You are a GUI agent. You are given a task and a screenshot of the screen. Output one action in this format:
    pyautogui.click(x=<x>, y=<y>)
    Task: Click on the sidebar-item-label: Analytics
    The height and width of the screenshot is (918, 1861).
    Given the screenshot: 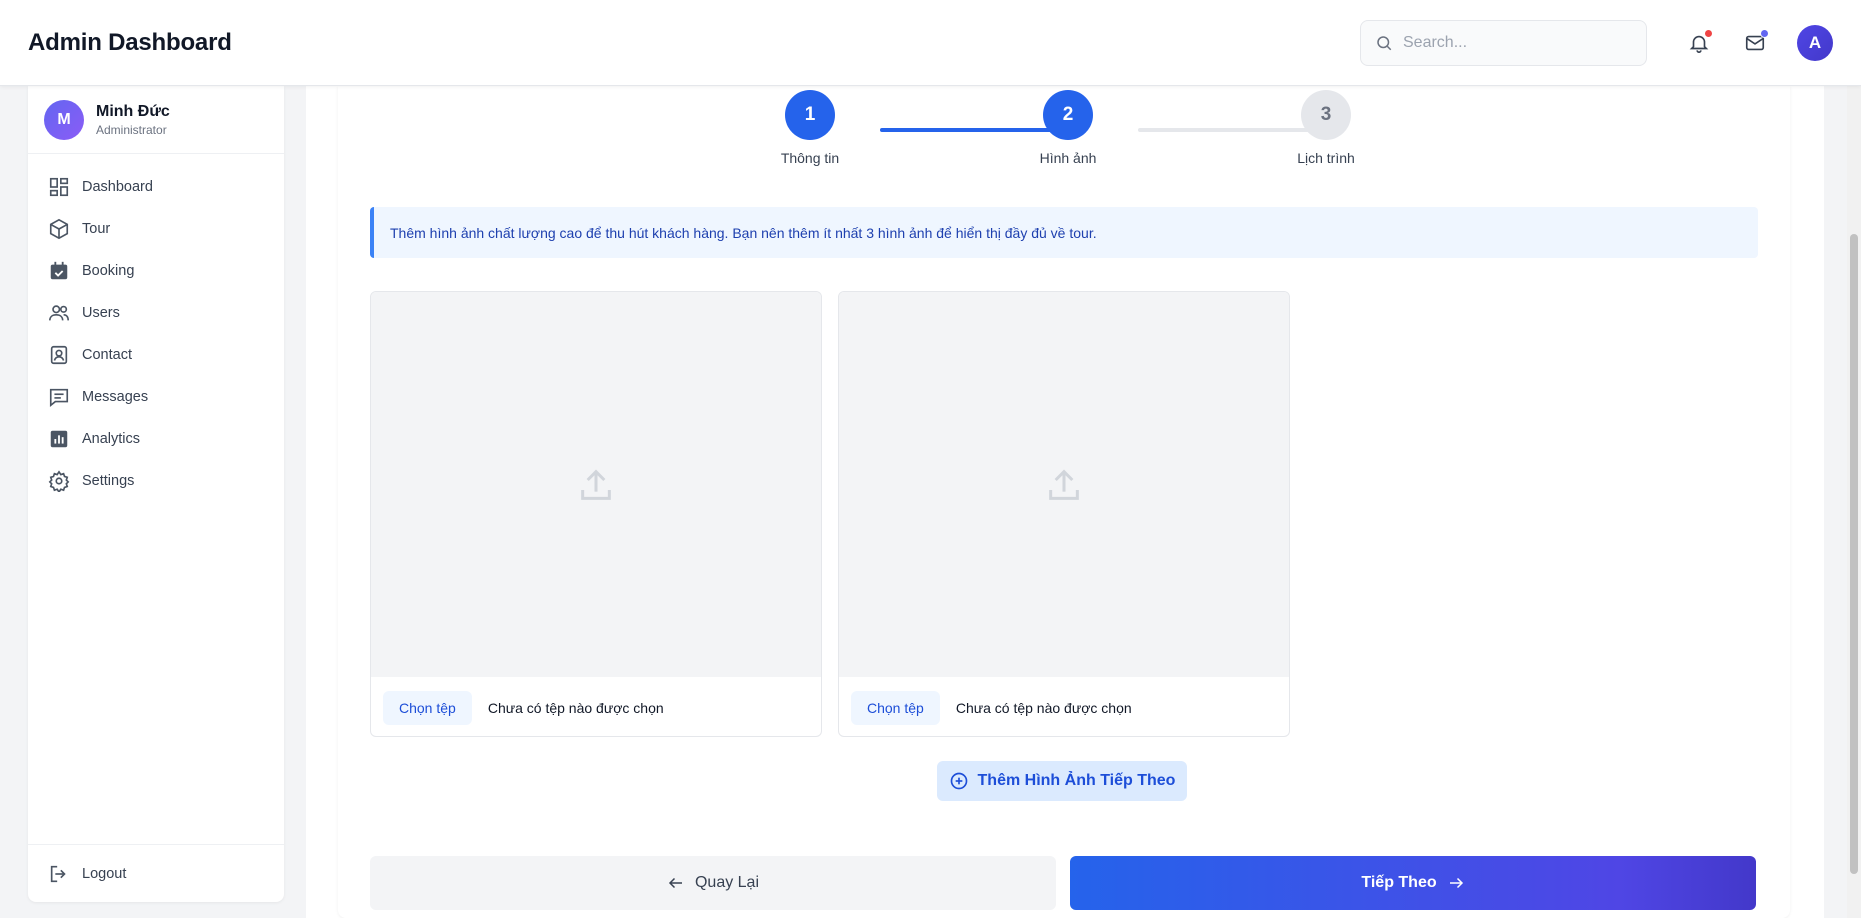 What is the action you would take?
    pyautogui.click(x=111, y=439)
    